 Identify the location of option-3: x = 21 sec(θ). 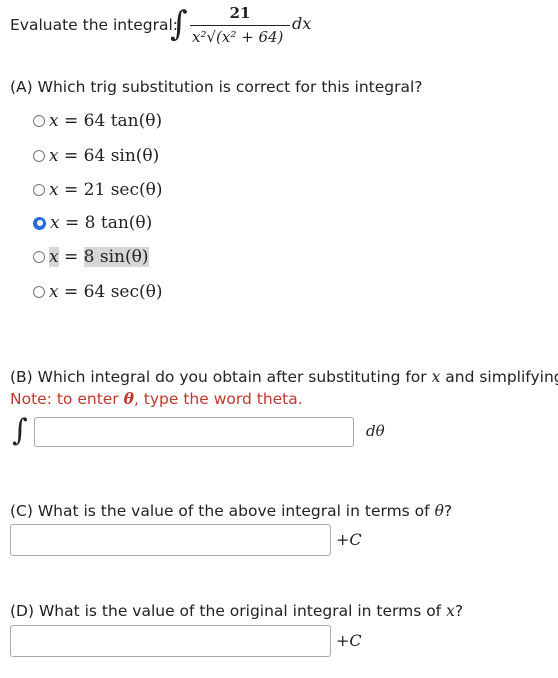
(98, 190).